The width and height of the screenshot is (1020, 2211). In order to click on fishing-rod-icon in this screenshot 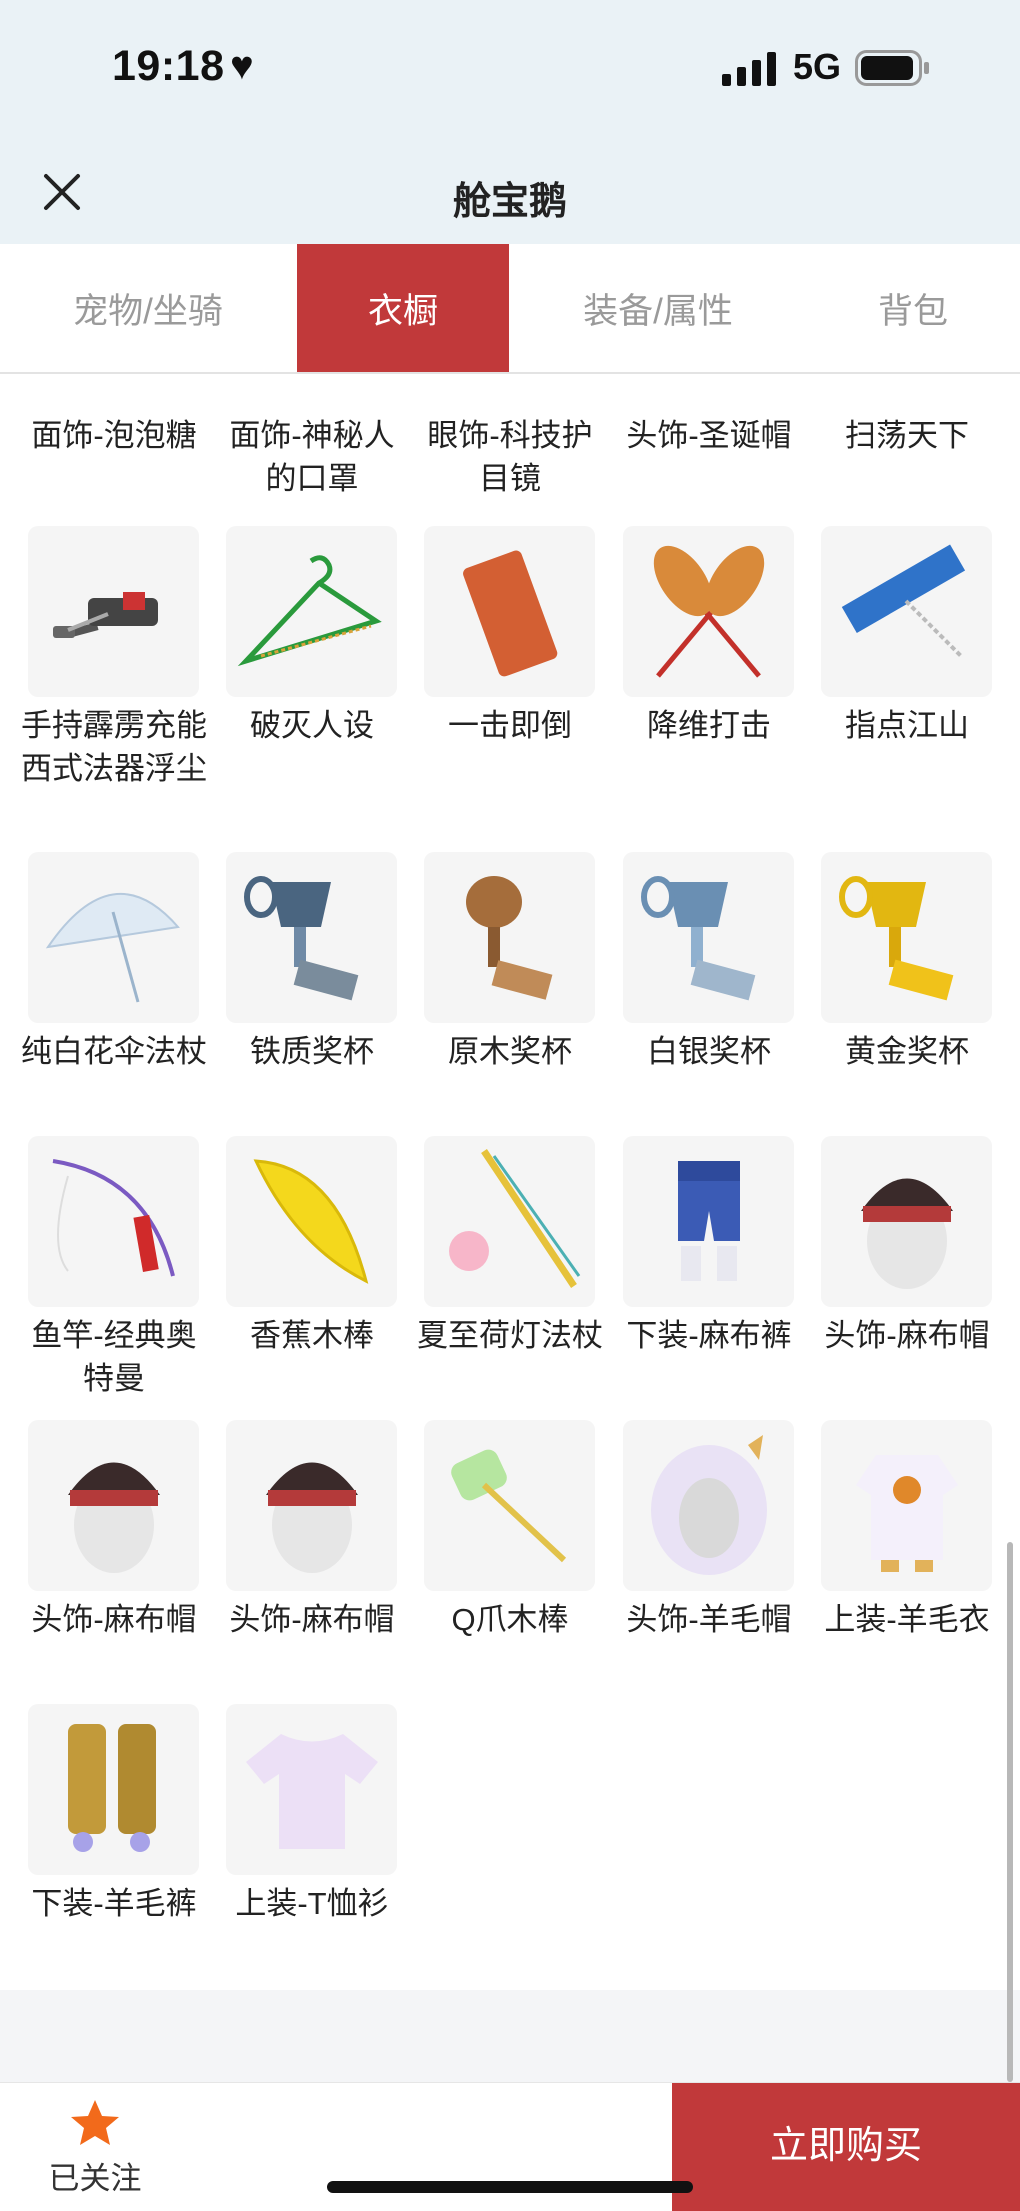, I will do `click(113, 1221)`.